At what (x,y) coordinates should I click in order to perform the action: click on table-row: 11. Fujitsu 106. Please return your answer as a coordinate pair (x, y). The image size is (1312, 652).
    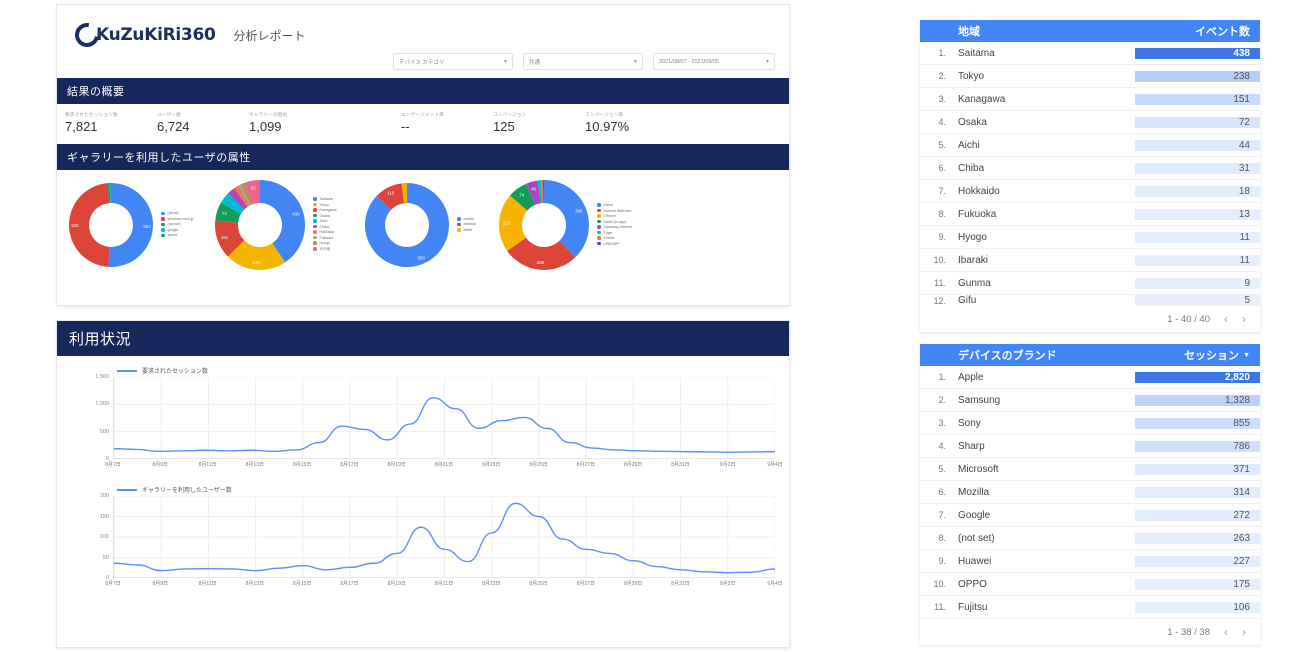
    Looking at the image, I should click on (1090, 607).